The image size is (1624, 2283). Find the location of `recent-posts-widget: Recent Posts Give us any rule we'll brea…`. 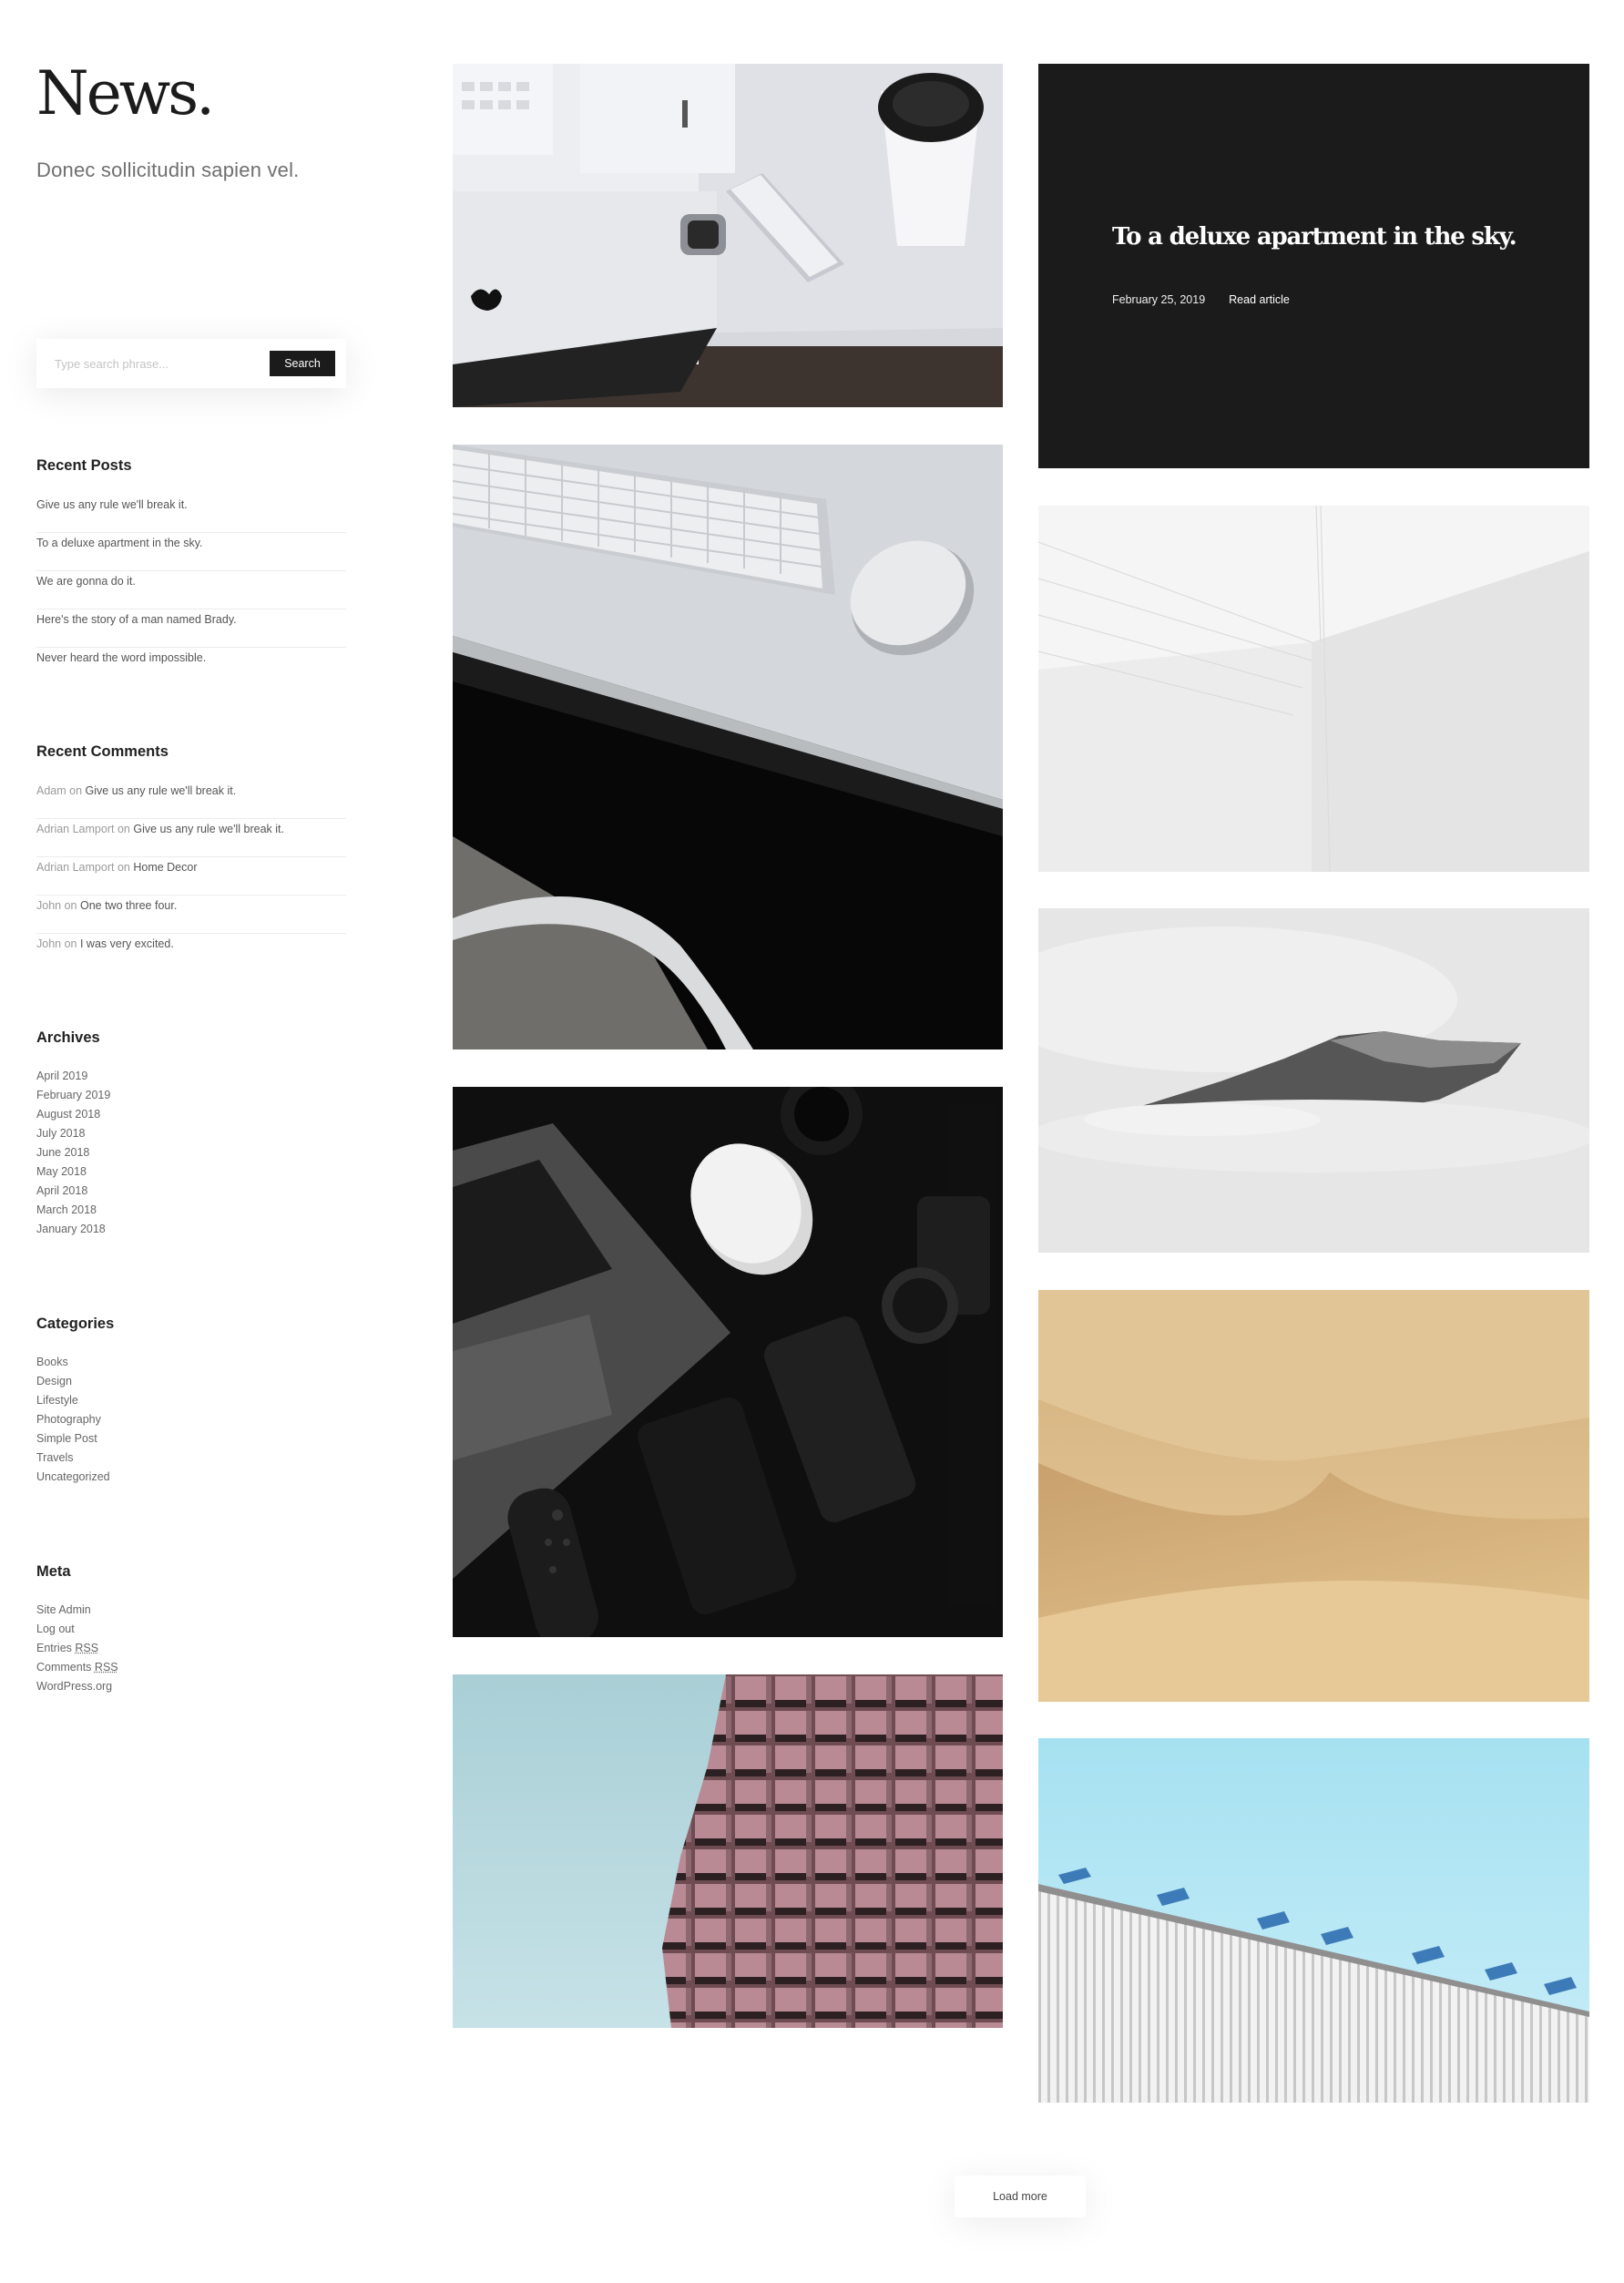

recent-posts-widget: Recent Posts Give us any rule we'll brea… is located at coordinates (191, 571).